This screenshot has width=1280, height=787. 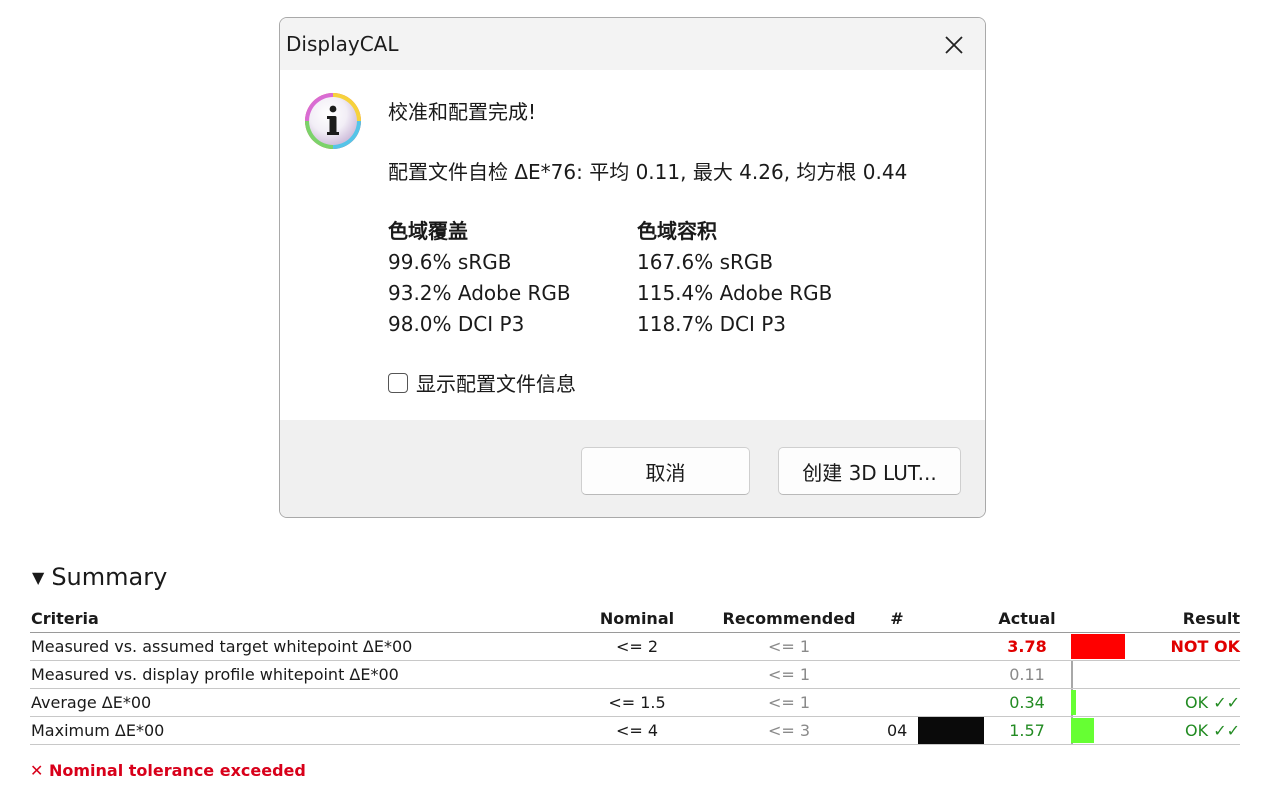 I want to click on nominal-cell: <= 1.5, so click(x=637, y=702).